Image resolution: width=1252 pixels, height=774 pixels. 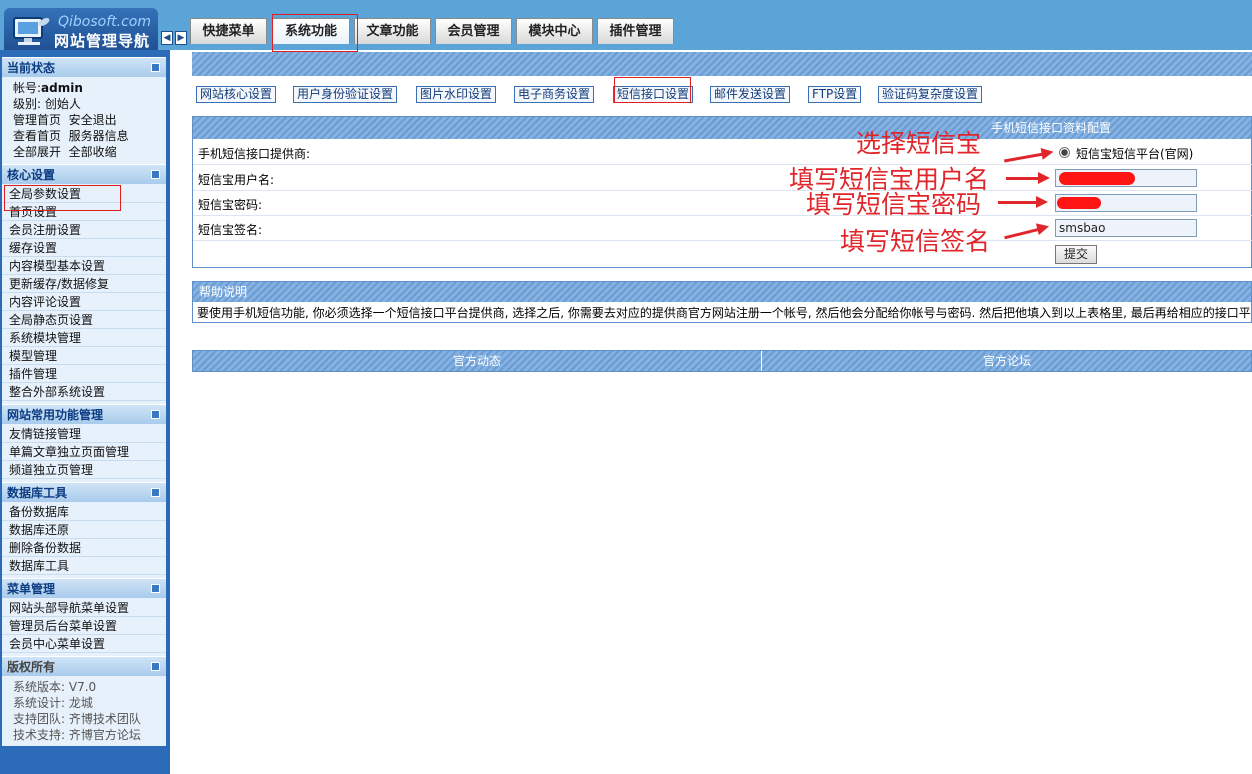 I want to click on sidebar-item: 内容模型基本设置, so click(x=84, y=266).